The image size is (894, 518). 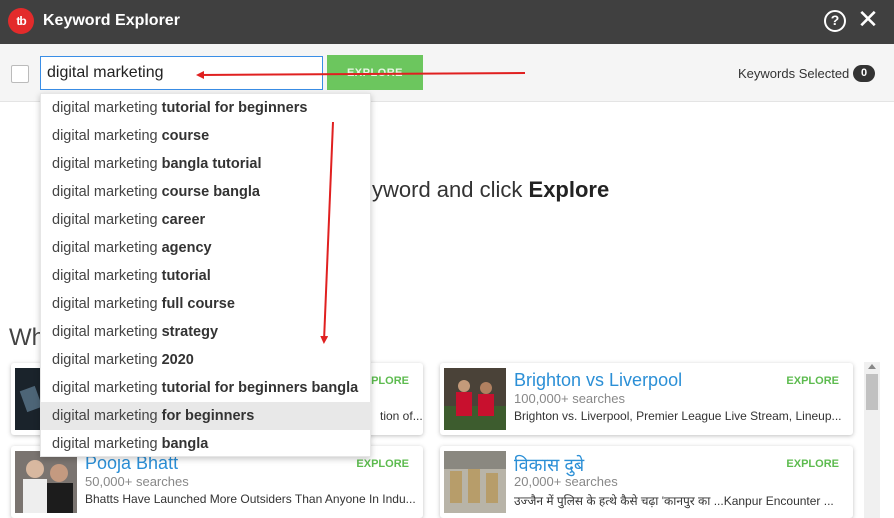 I want to click on annotation-arrow-to-input, so click(x=361, y=74).